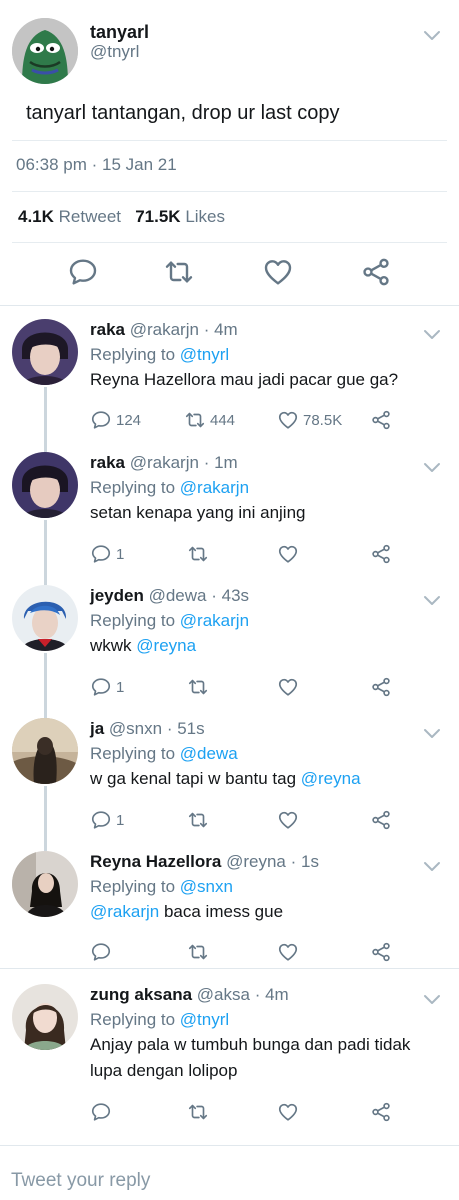 The width and height of the screenshot is (459, 1200). What do you see at coordinates (117, 595) in the screenshot?
I see `author-name: jeyden` at bounding box center [117, 595].